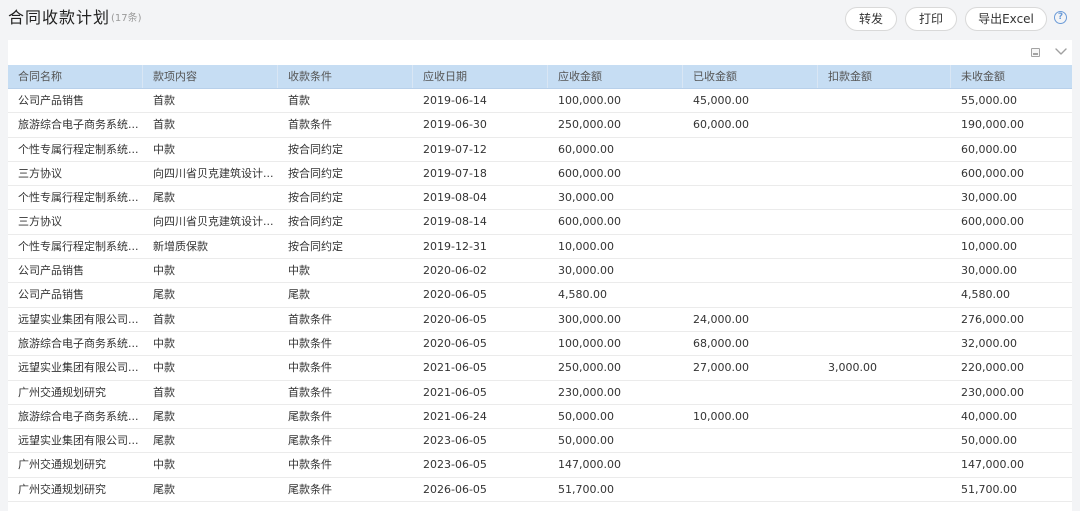 This screenshot has width=1080, height=511. Describe the element at coordinates (989, 441) in the screenshot. I see `cell-outstanding-amount: 50,000.00` at that location.